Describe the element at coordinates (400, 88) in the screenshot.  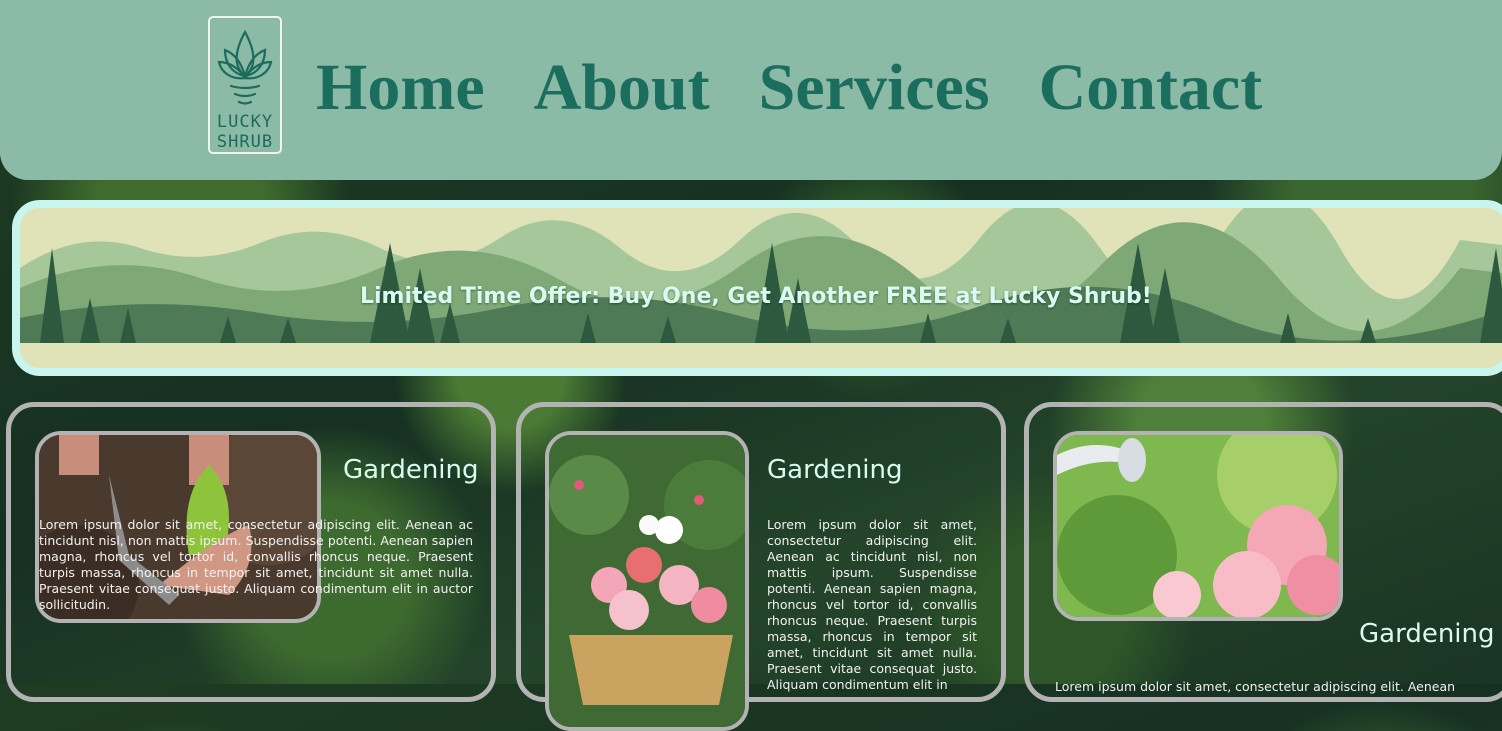
I see `nav-home-link: Home` at that location.